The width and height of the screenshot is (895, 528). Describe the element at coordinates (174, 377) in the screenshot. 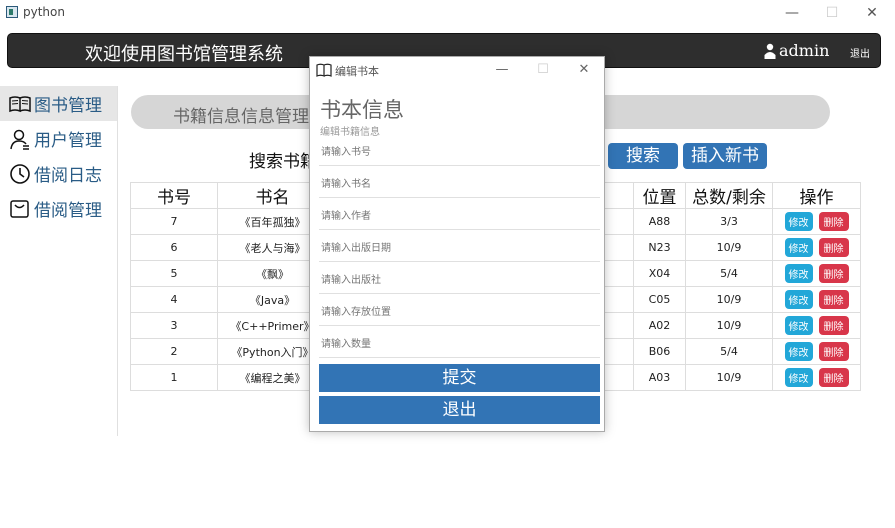

I see `cell-book-id: 1` at that location.